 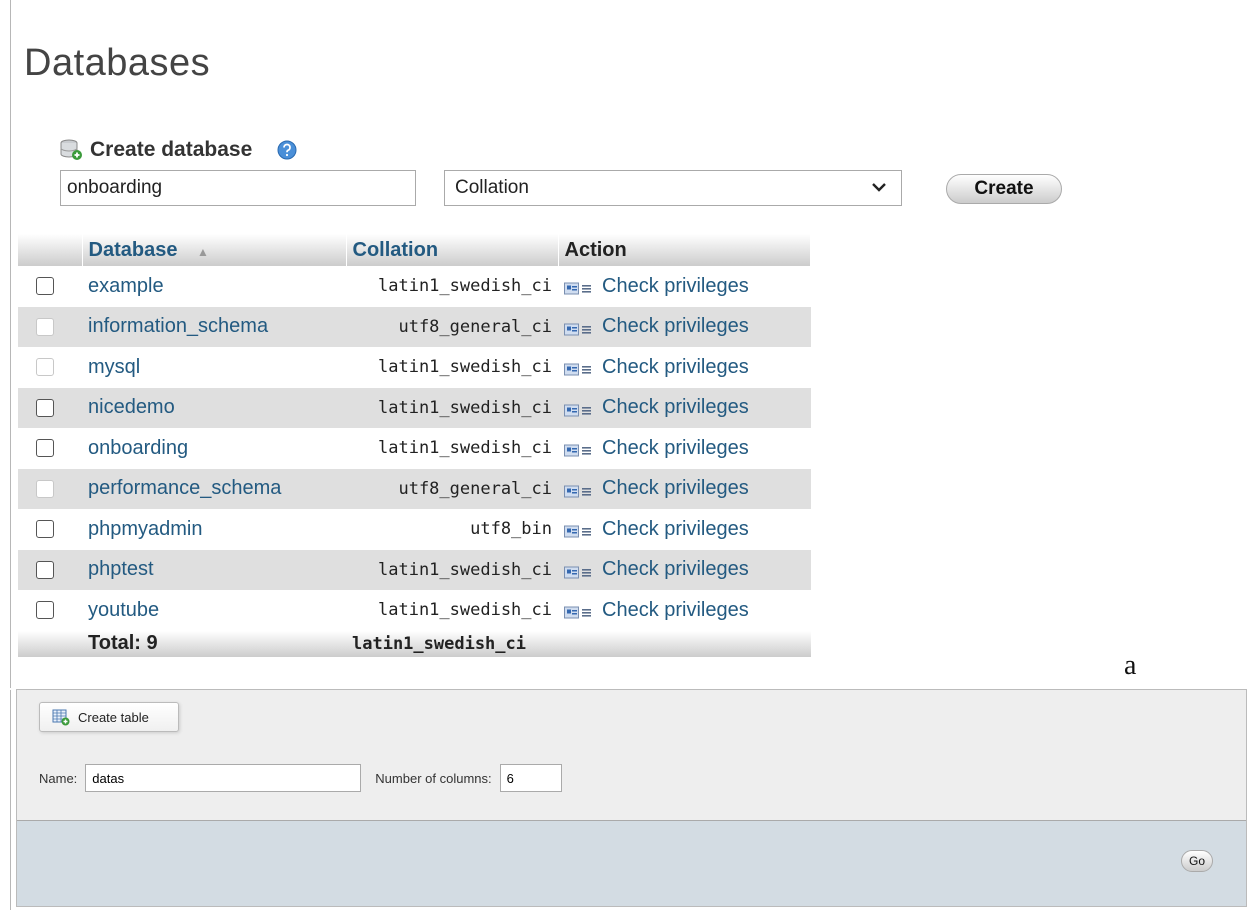 I want to click on table-row: mysql latin1_swedish_ci Check privileges, so click(x=414, y=367).